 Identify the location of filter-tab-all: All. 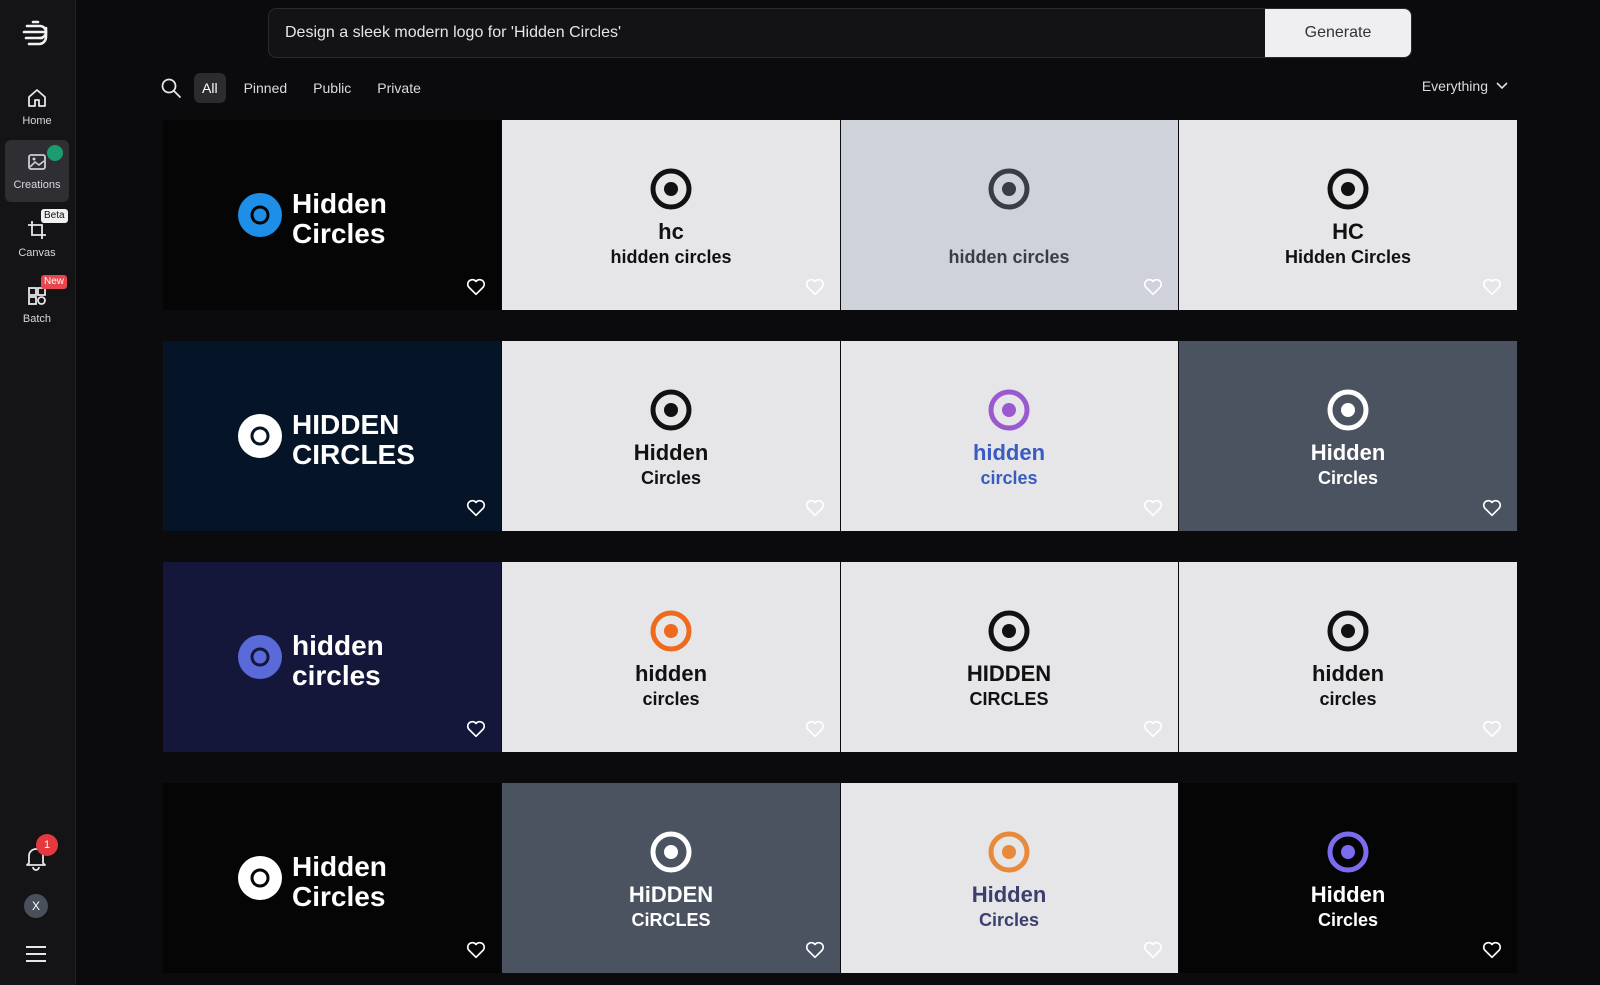
(210, 88).